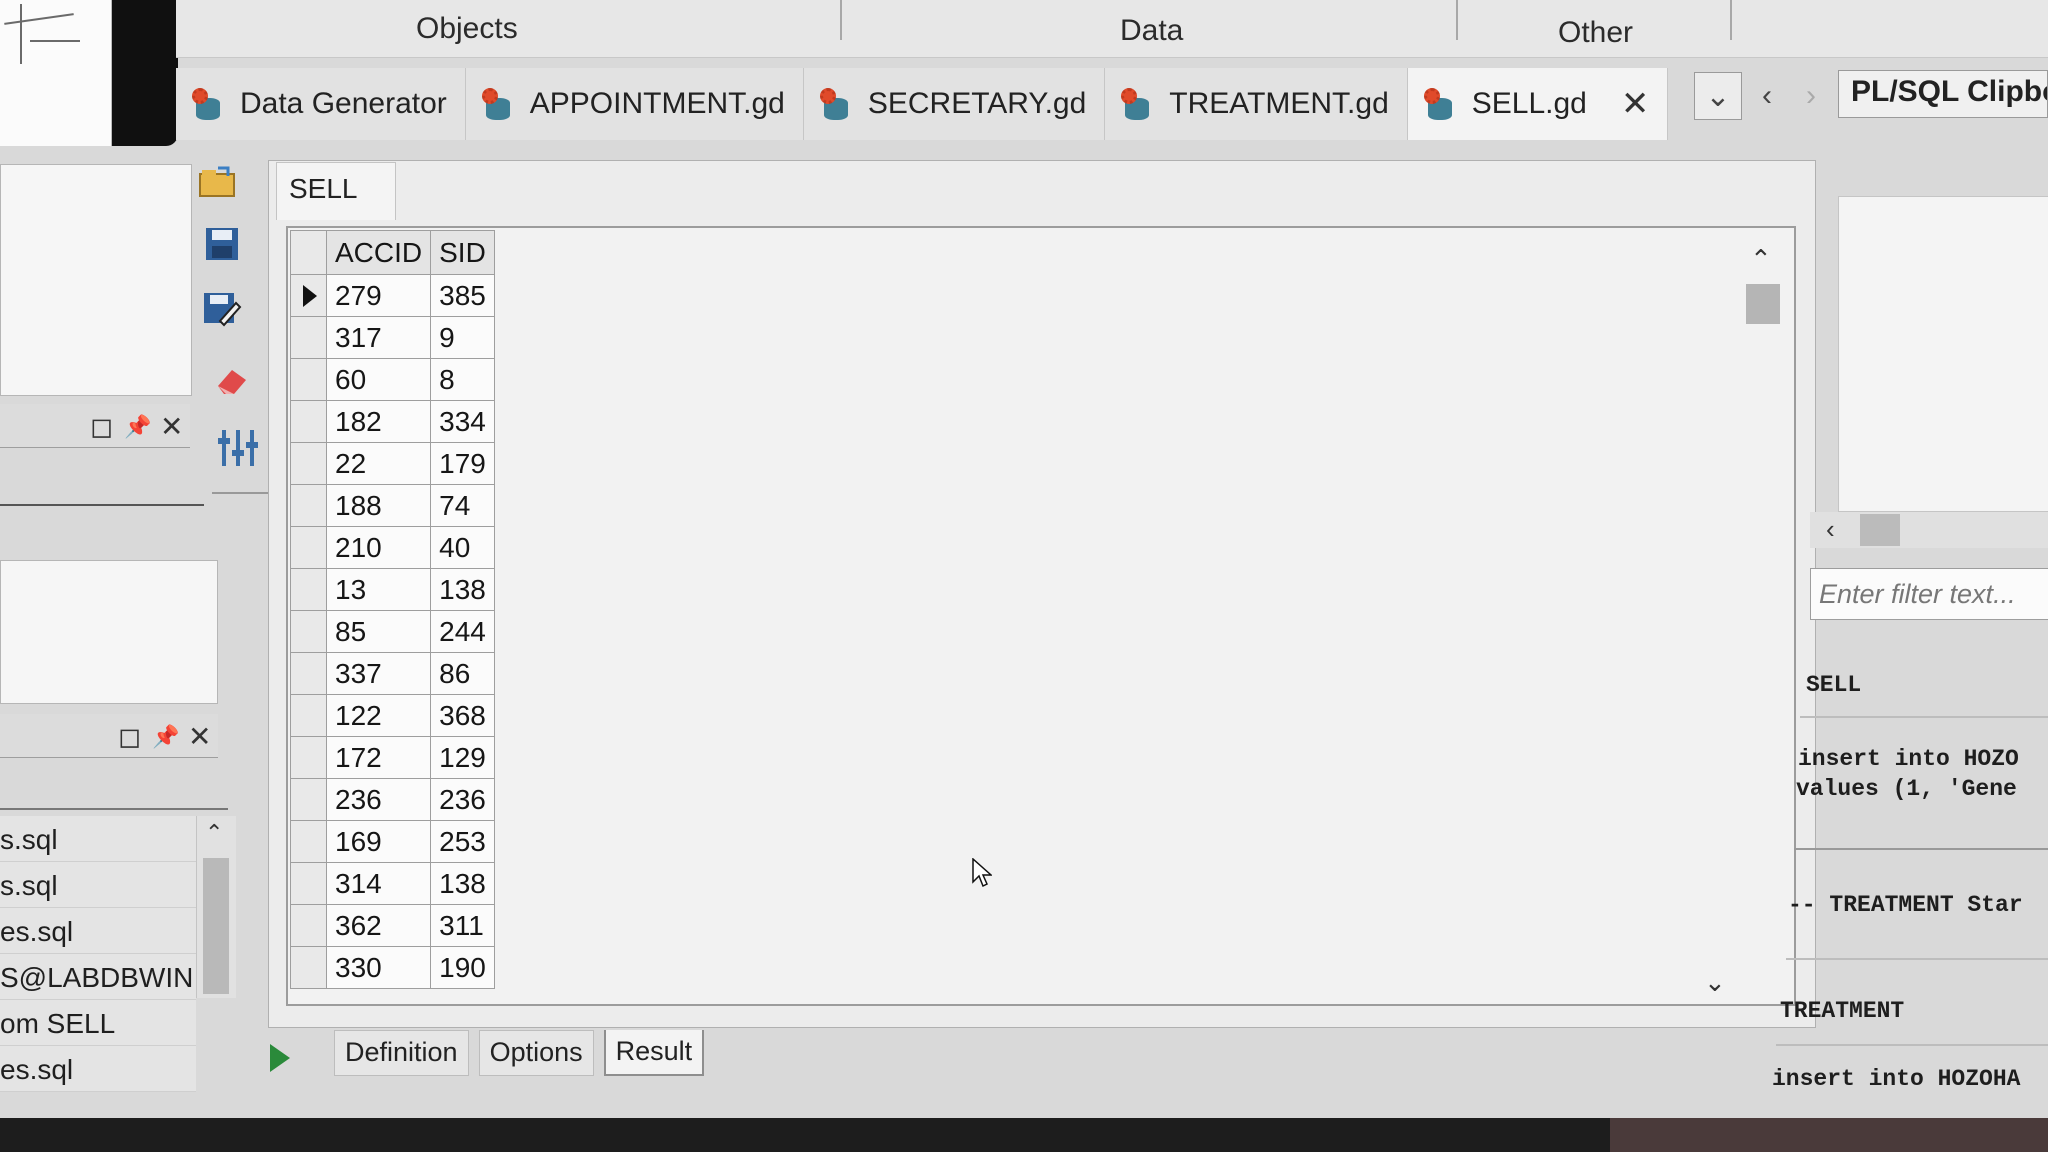 The width and height of the screenshot is (2048, 1152). What do you see at coordinates (1830, 529) in the screenshot?
I see `chevron-left-icon: ‹` at bounding box center [1830, 529].